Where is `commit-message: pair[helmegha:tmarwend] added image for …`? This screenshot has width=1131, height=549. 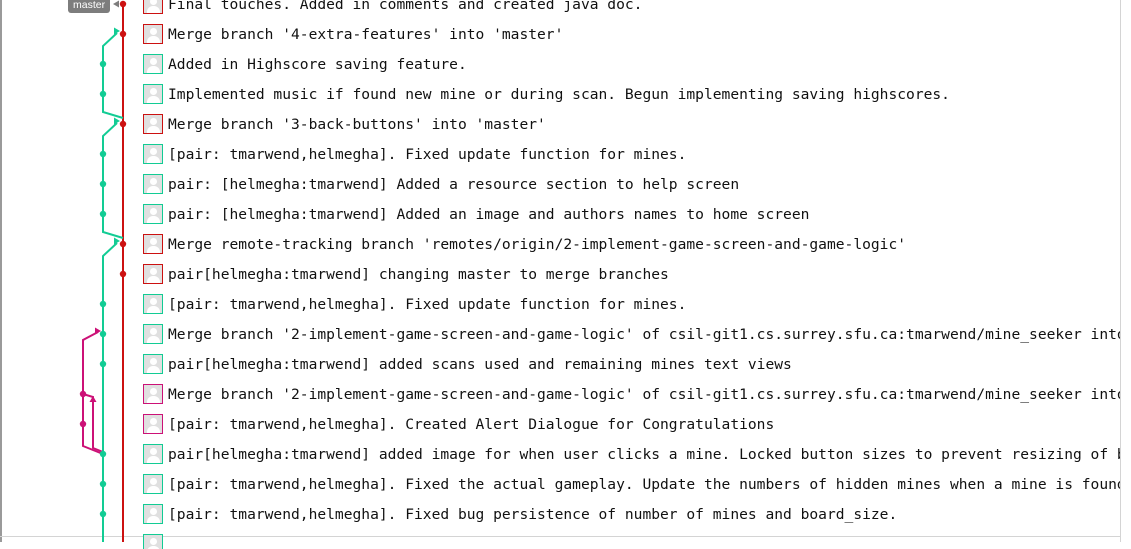 commit-message: pair[helmegha:tmarwend] added image for … is located at coordinates (644, 454).